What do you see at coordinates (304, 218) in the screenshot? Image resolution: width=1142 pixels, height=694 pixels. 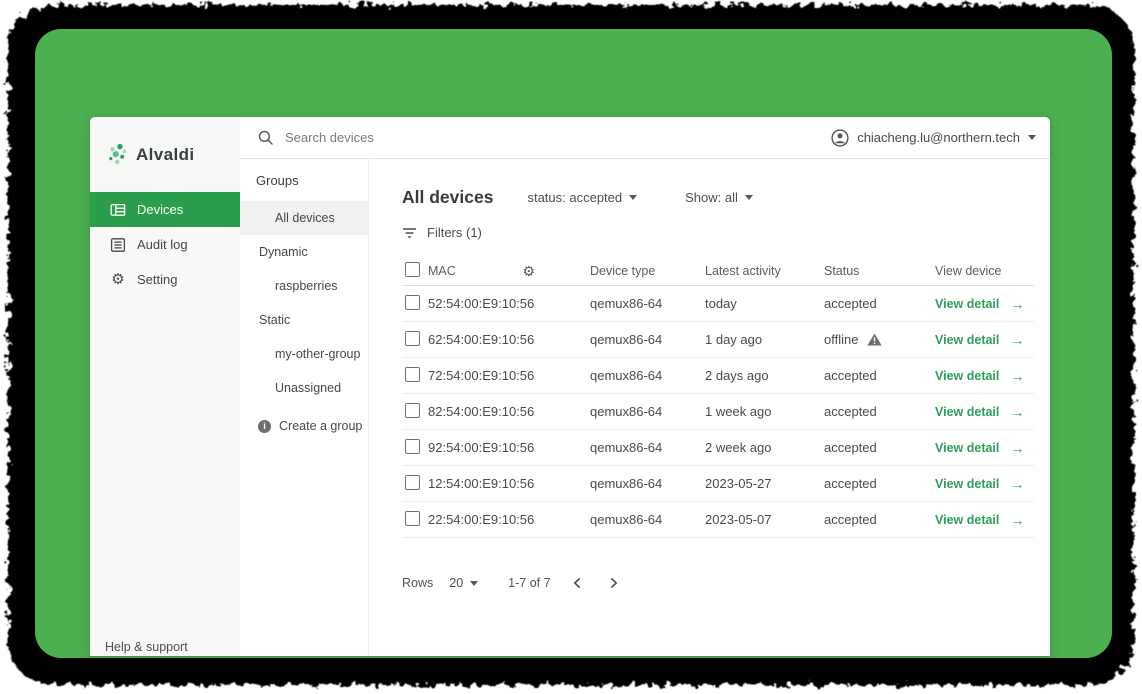 I see `group-item-all-devices: All devices` at bounding box center [304, 218].